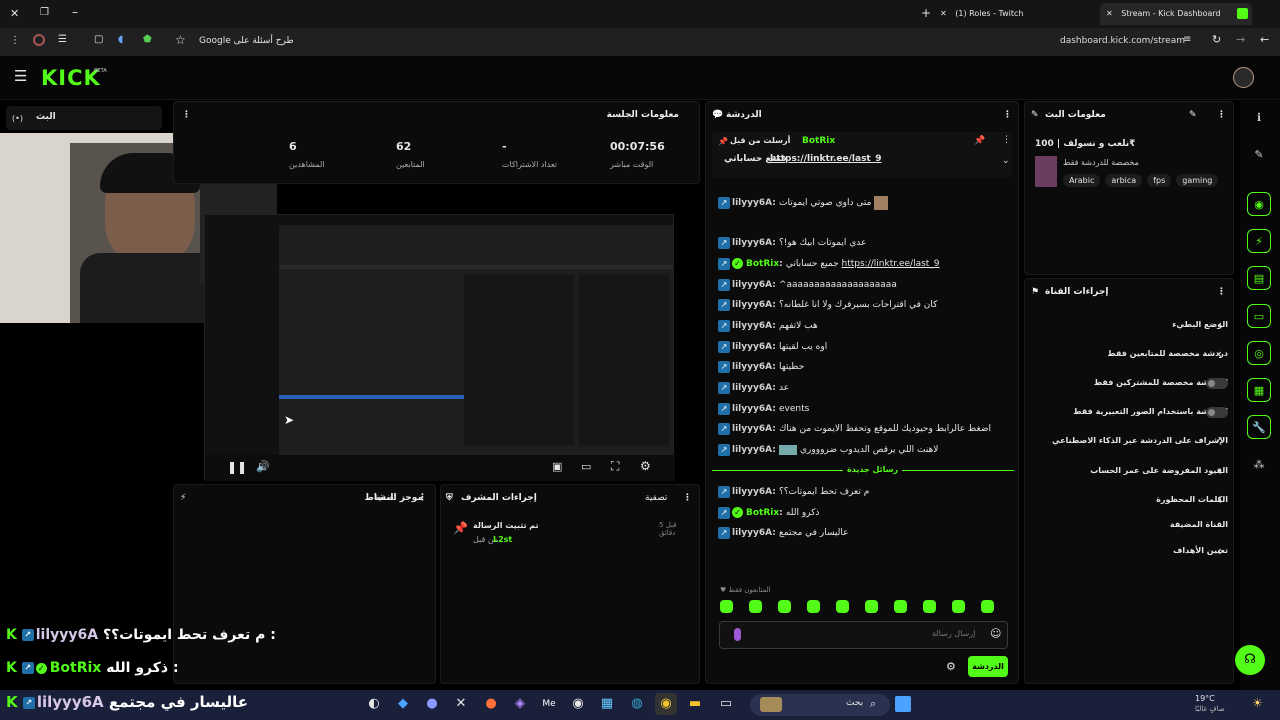  I want to click on pinned-sender: BotRix, so click(818, 141).